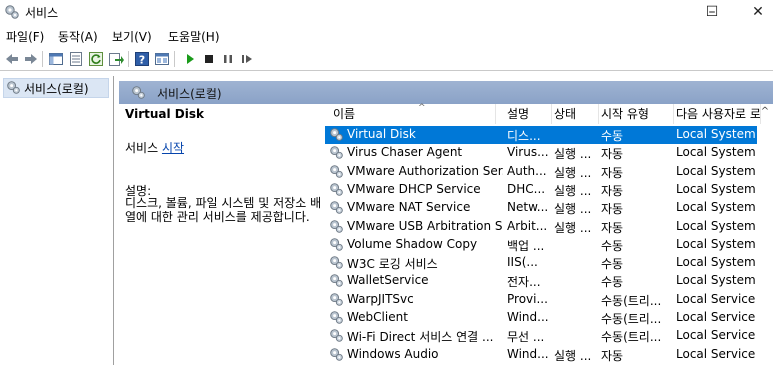 The height and width of the screenshot is (365, 773). Describe the element at coordinates (765, 113) in the screenshot. I see `scroll-up-icon: ^` at that location.